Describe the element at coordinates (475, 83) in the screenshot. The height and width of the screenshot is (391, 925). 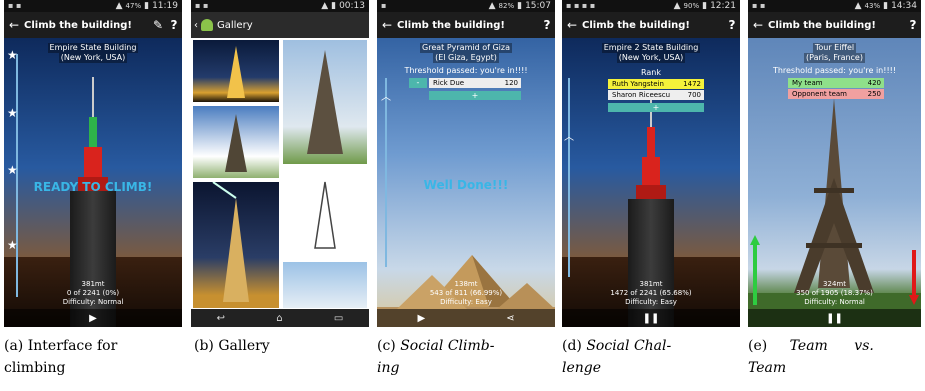
I see `player-row: Rick Due 120` at that location.